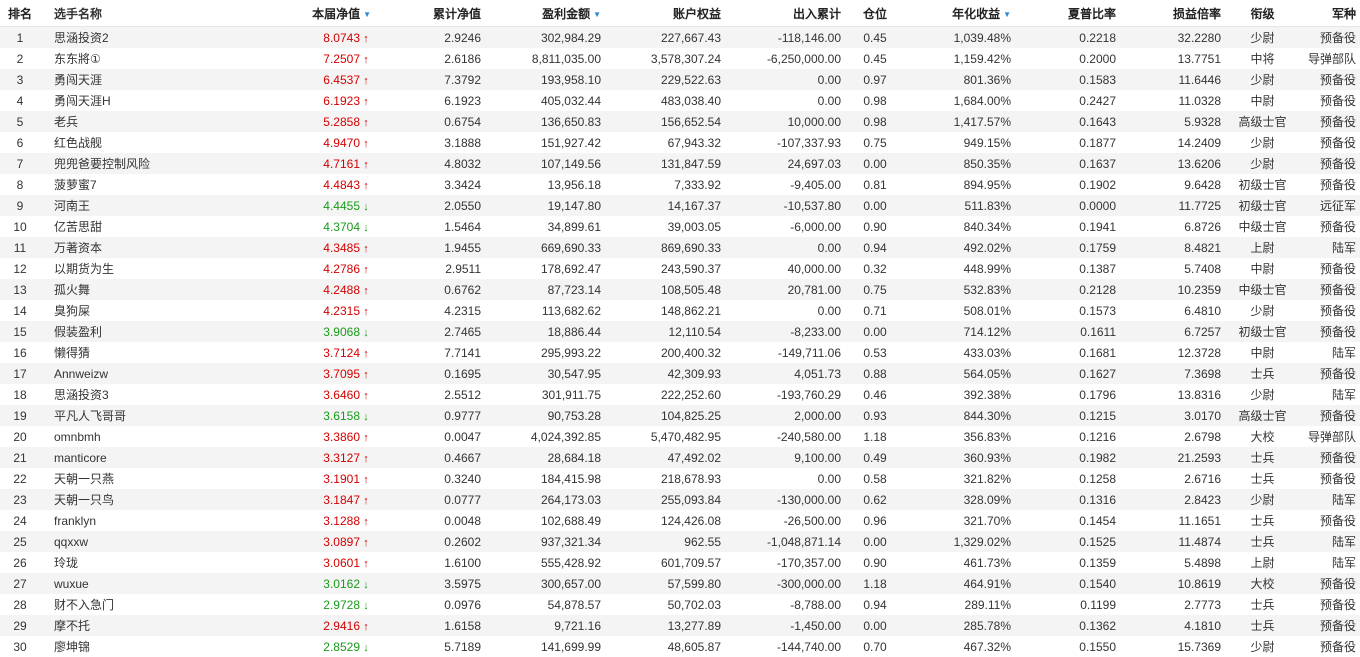 The width and height of the screenshot is (1360, 657). What do you see at coordinates (78, 227) in the screenshot?
I see `player-name-text: 亿苦思甜` at bounding box center [78, 227].